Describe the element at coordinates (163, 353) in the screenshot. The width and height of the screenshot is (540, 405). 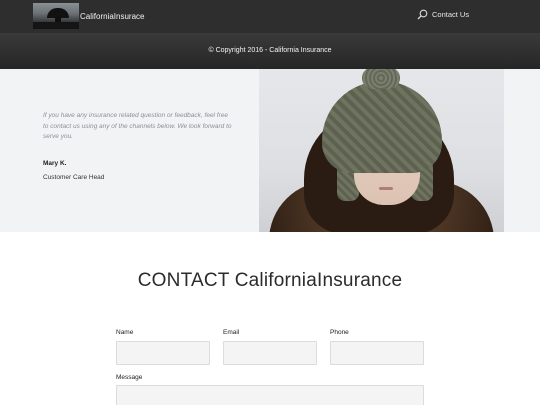
I see `name-field` at that location.